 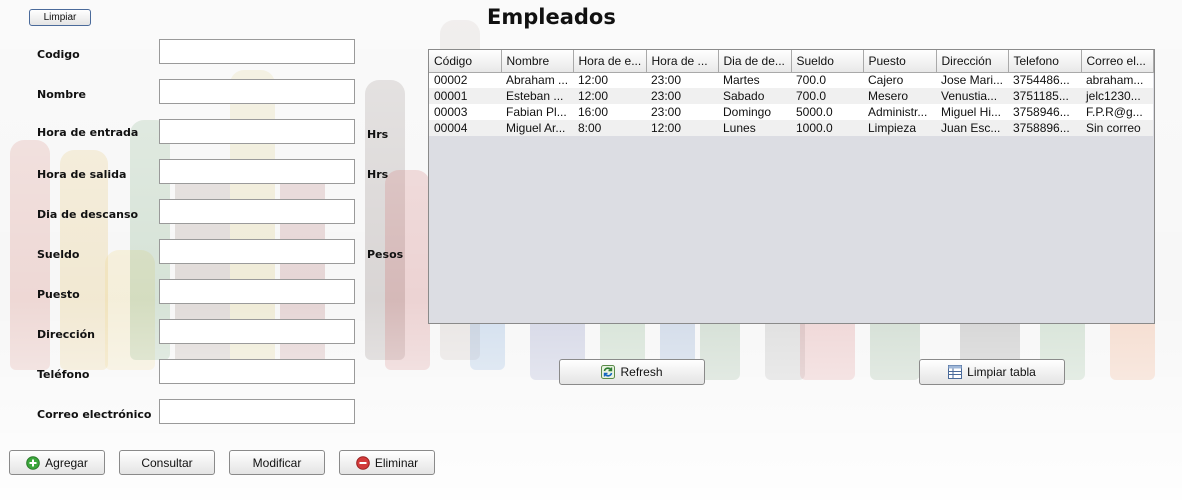 I want to click on label-nombre: Nombre, so click(x=61, y=94).